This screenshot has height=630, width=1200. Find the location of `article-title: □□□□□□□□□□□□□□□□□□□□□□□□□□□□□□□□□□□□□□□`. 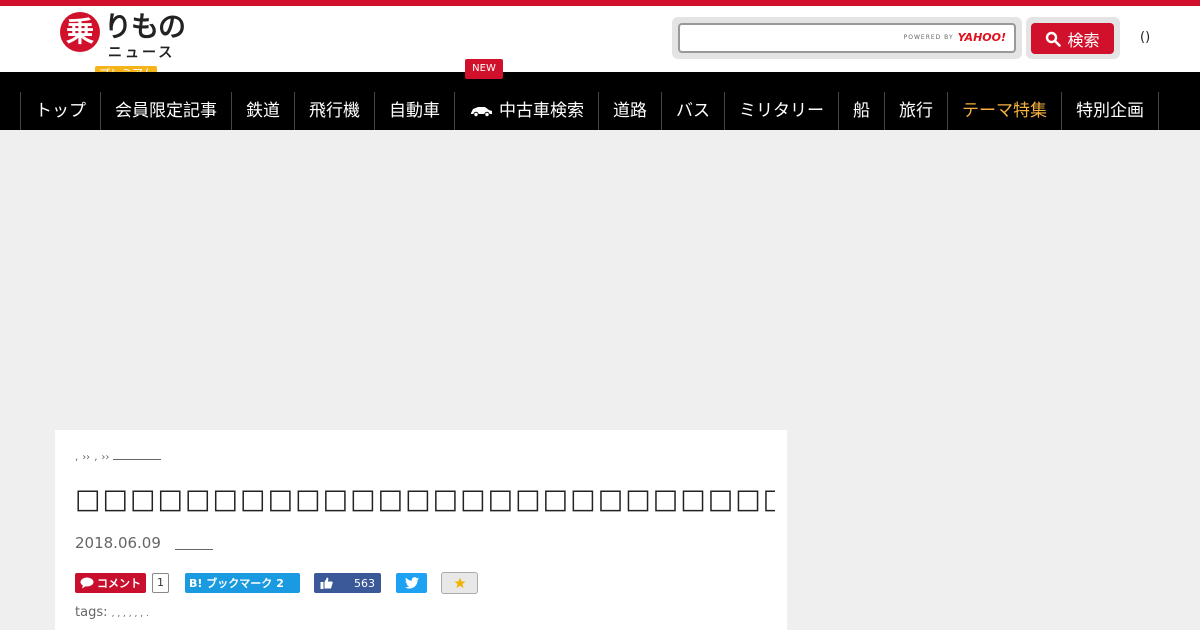

article-title: □□□□□□□□□□□□□□□□□□□□□□□□□□□□□□□□□□□□□□□ is located at coordinates (425, 499).